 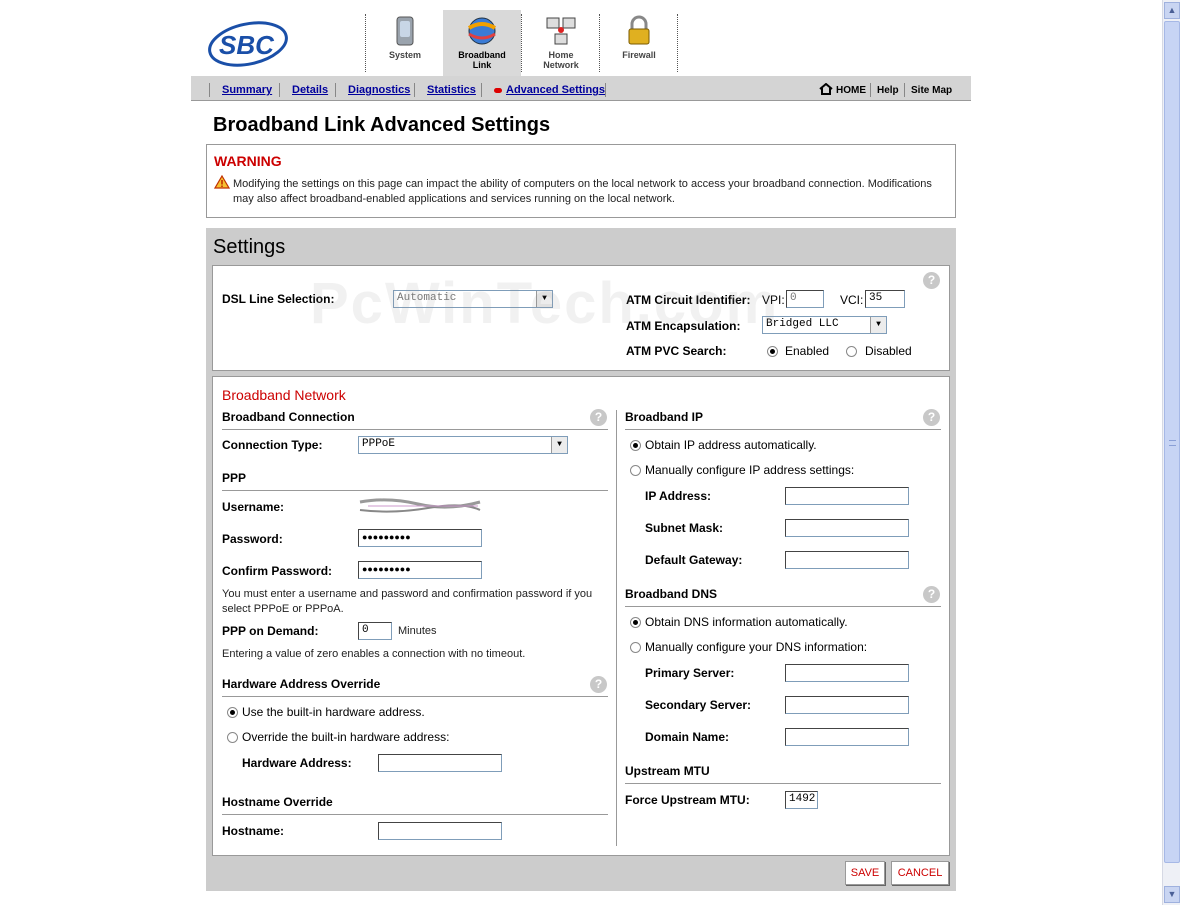 What do you see at coordinates (888, 90) in the screenshot?
I see `help-link: Help` at bounding box center [888, 90].